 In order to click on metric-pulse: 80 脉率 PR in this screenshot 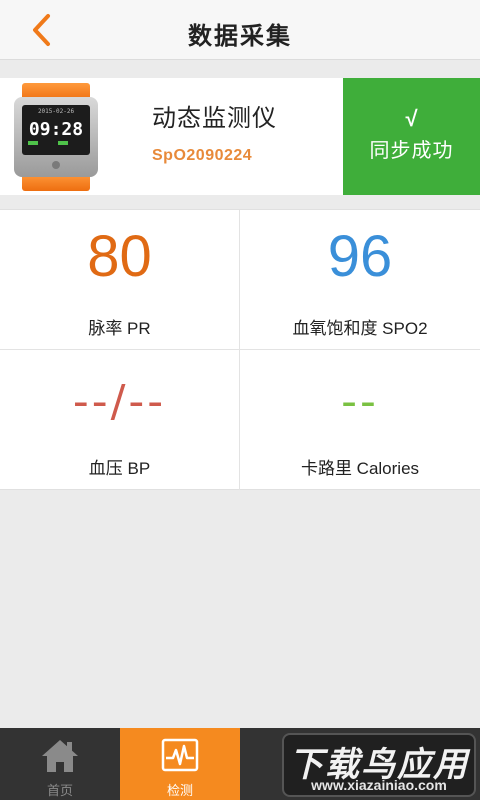, I will do `click(120, 280)`.